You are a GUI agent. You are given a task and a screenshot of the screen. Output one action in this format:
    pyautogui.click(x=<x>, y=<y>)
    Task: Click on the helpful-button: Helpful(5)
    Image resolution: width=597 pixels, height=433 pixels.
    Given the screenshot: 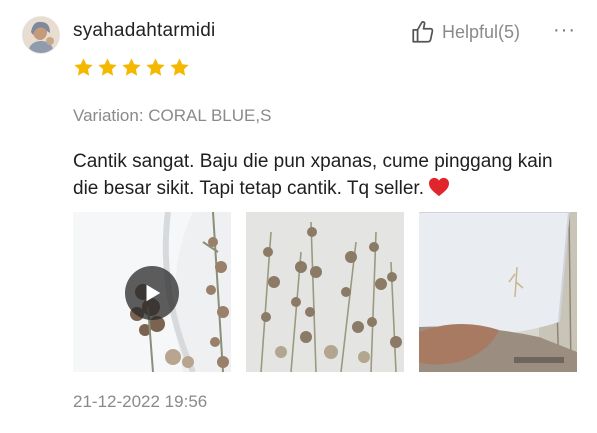 What is the action you would take?
    pyautogui.click(x=465, y=32)
    